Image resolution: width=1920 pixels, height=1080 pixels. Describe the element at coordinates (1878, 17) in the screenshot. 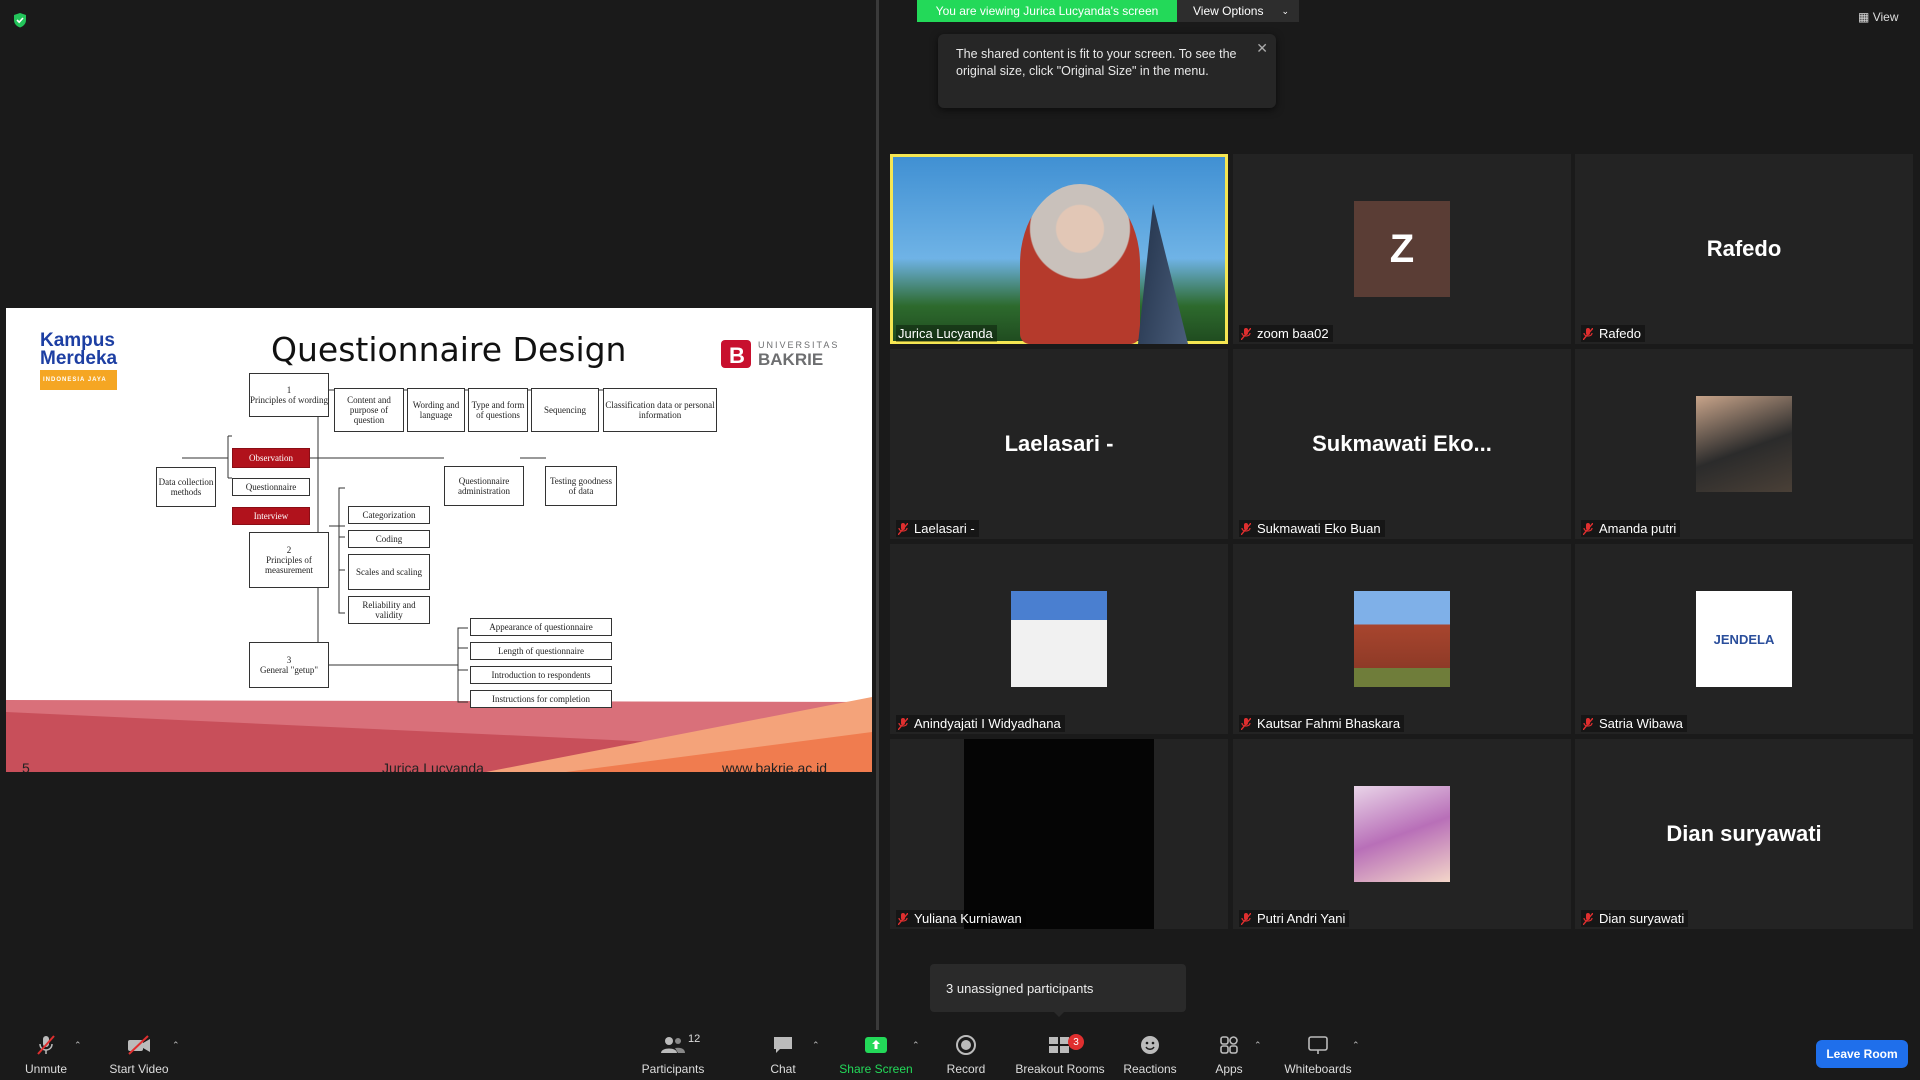

I see `view-layout-button: ▦ View` at that location.